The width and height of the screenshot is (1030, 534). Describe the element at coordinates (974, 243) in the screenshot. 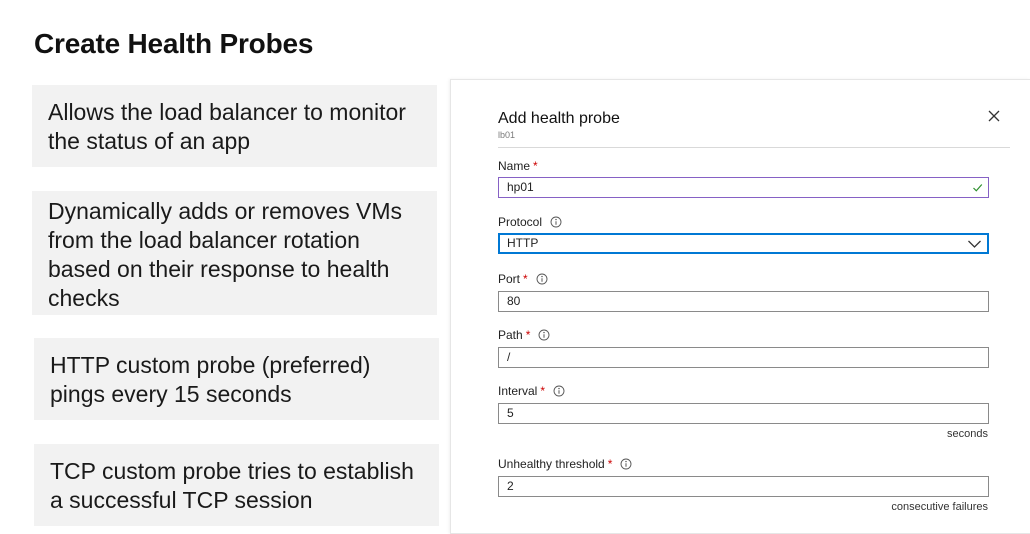

I see `chevron-down-icon` at that location.